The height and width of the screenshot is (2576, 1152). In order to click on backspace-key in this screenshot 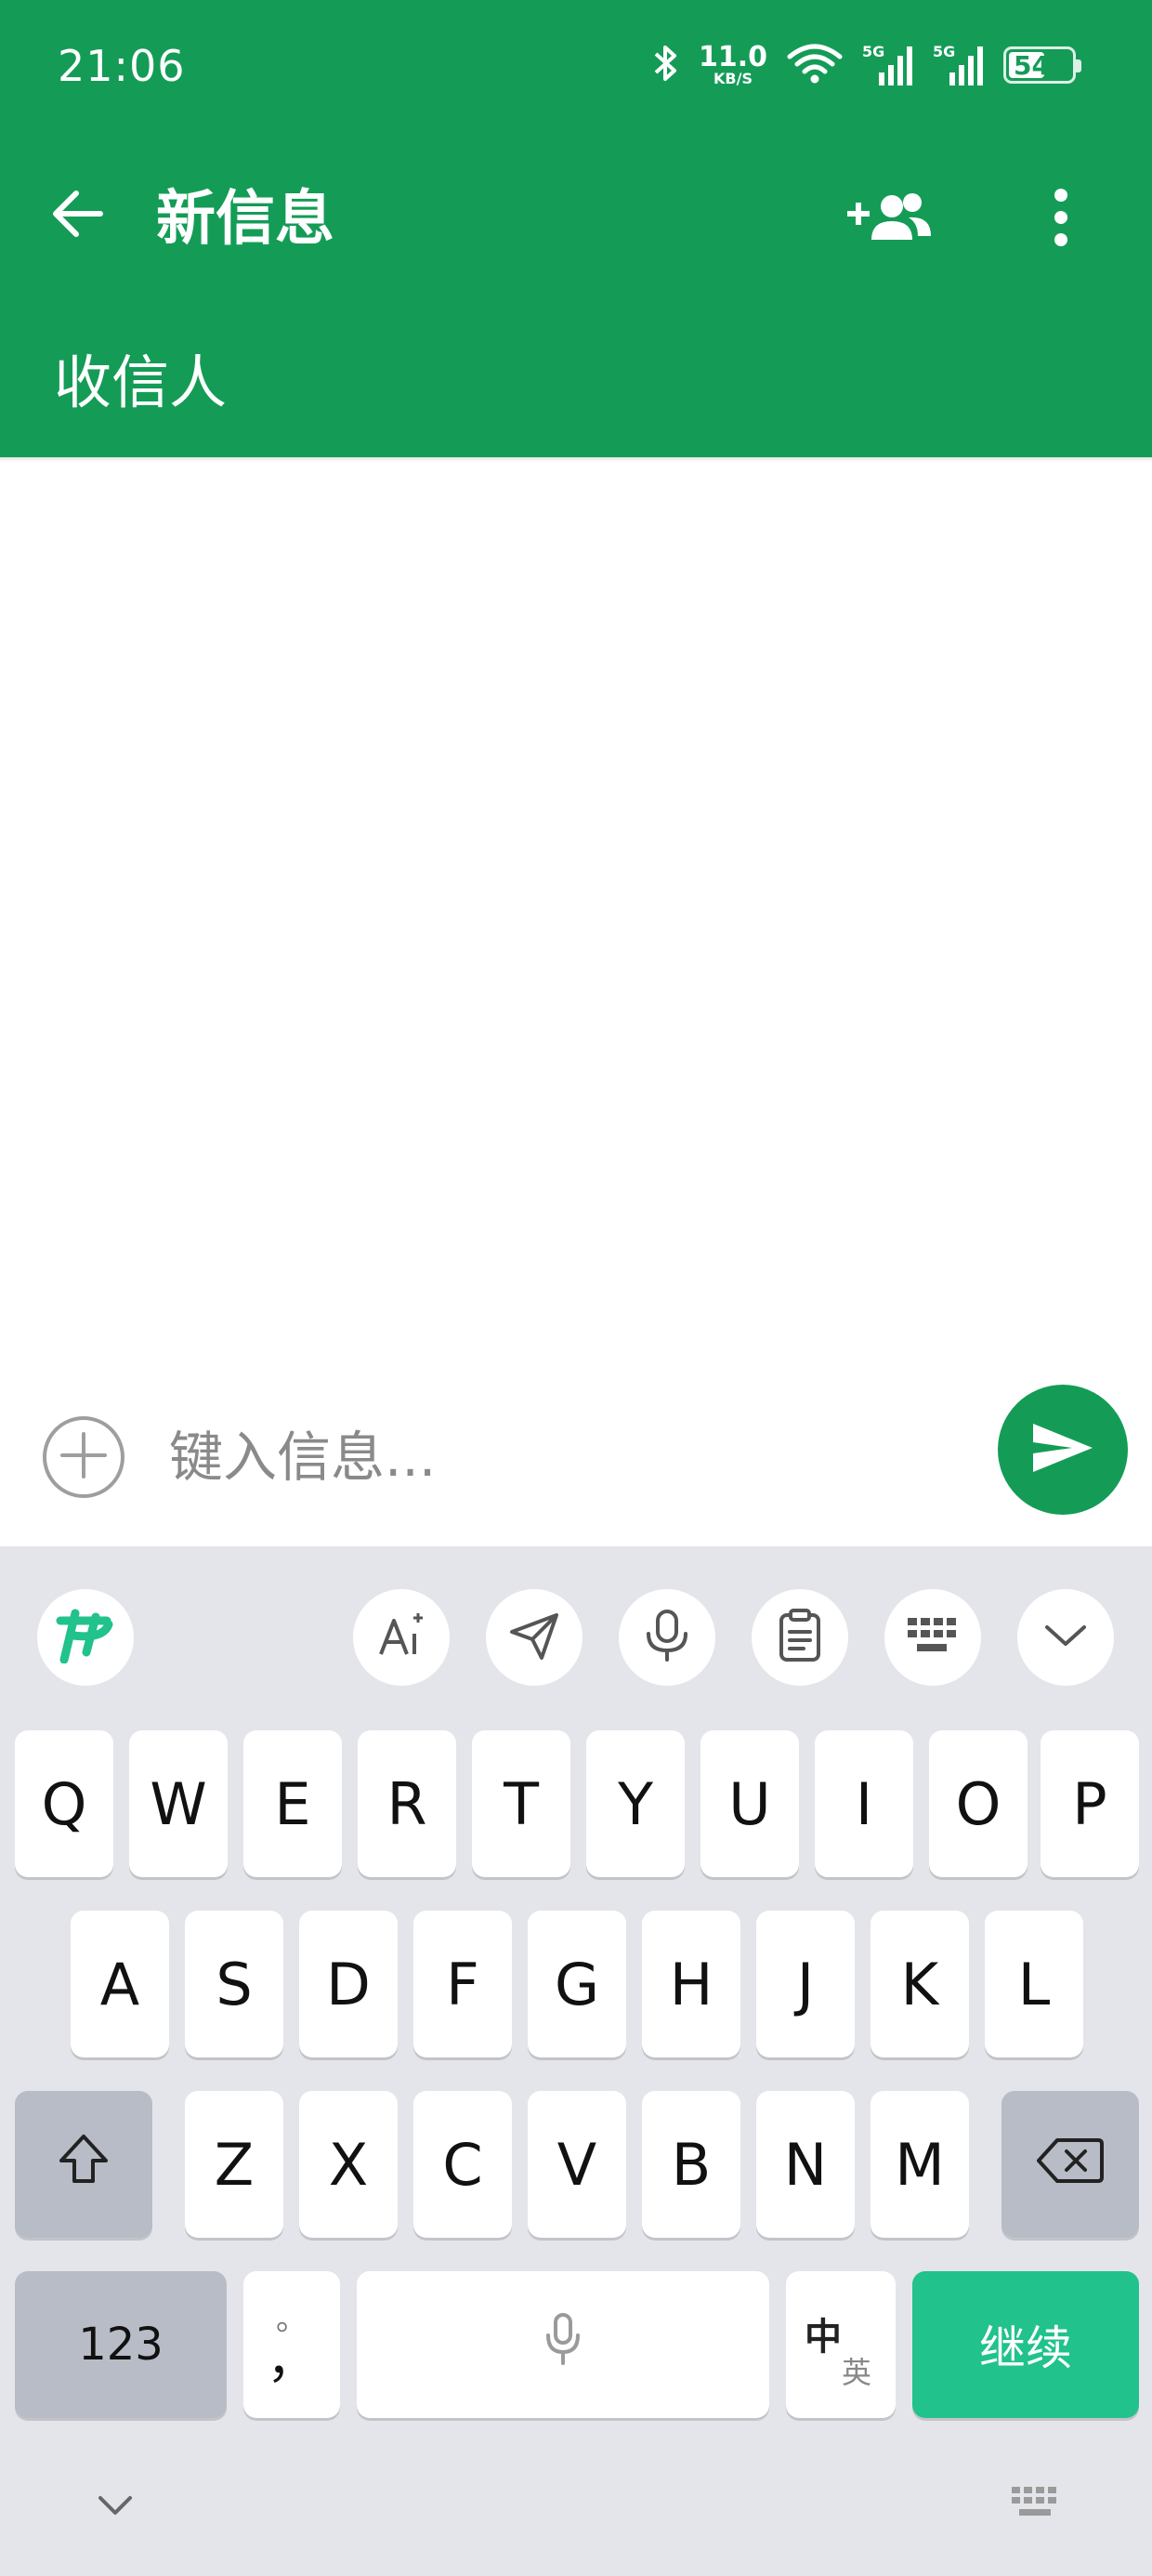, I will do `click(1070, 2164)`.